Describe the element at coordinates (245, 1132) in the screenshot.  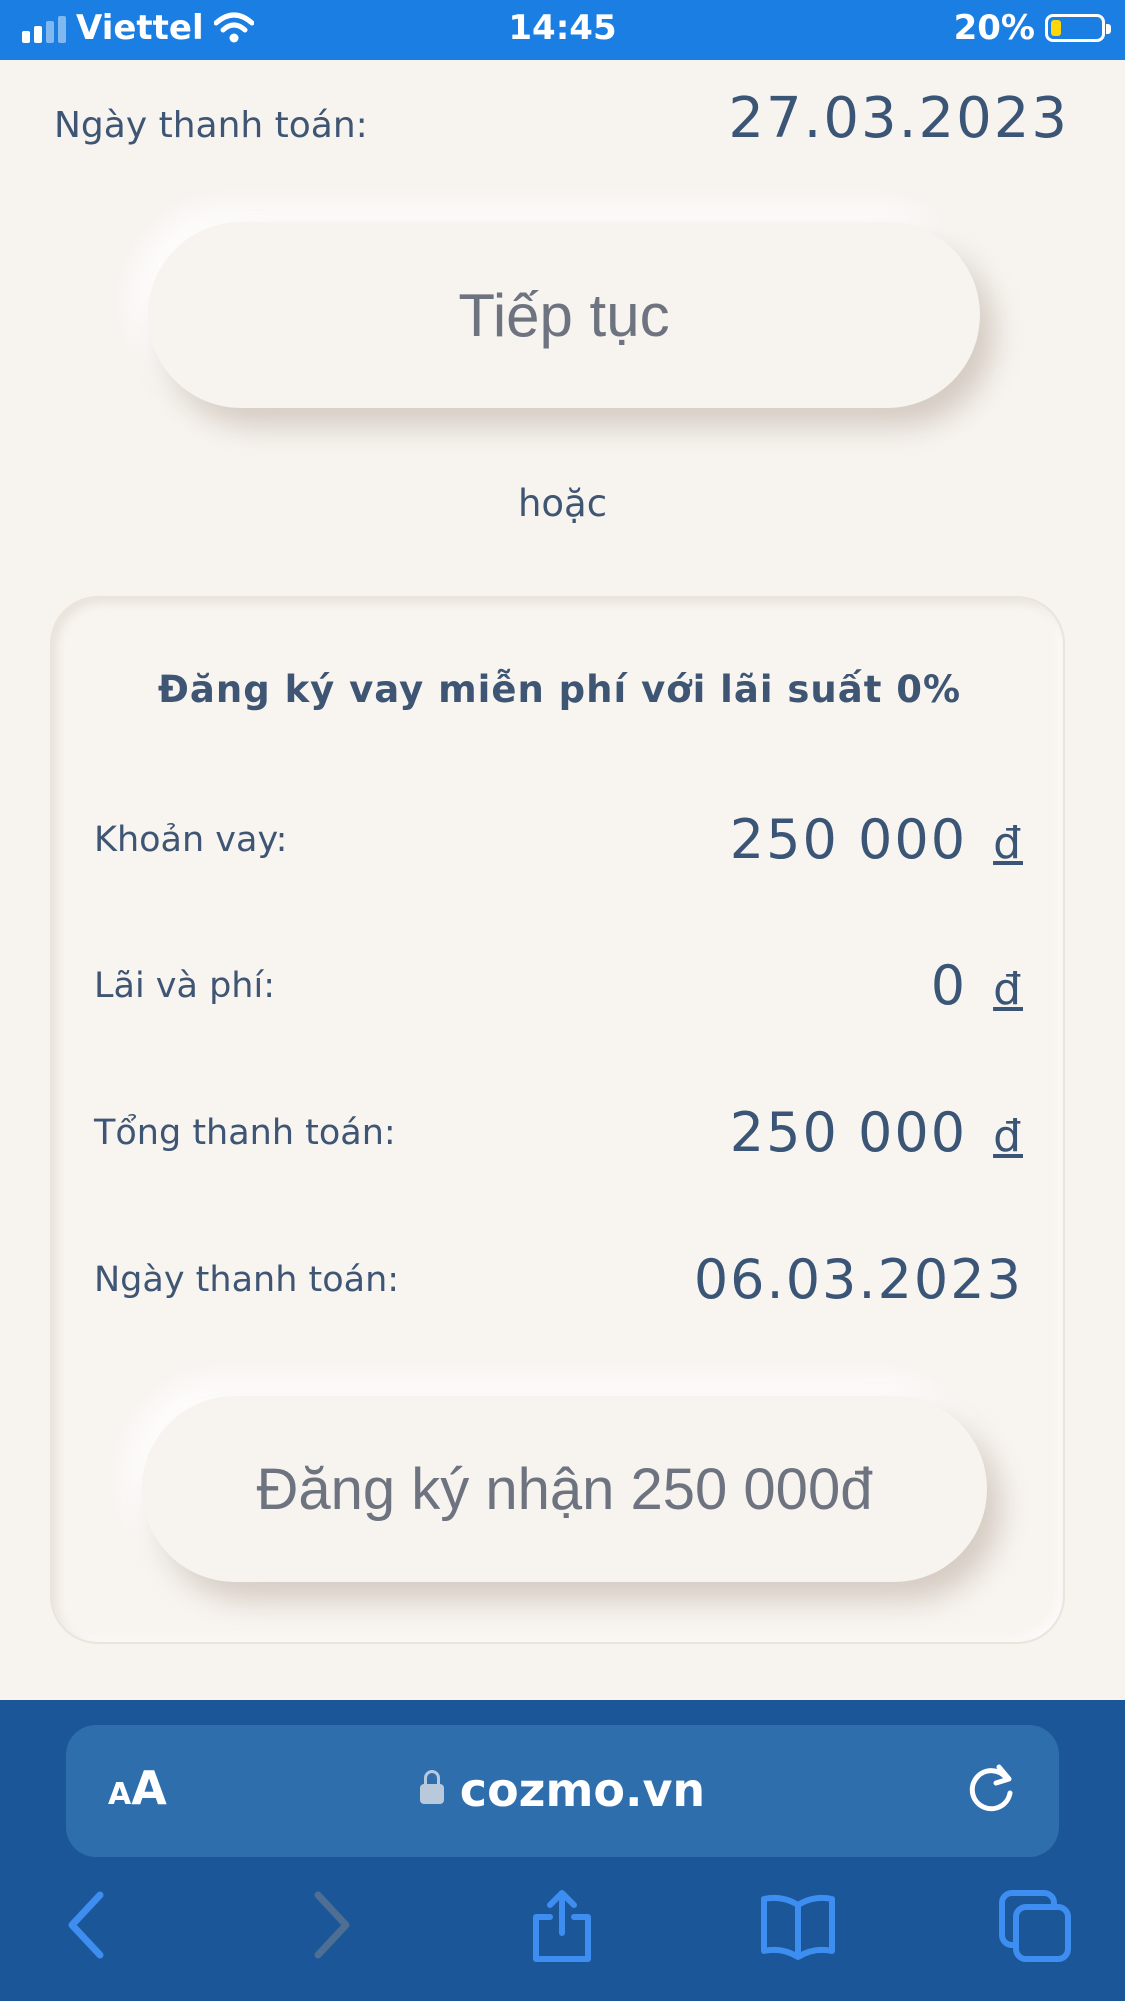
I see `total-payment-label: Tổng thanh toán:` at that location.